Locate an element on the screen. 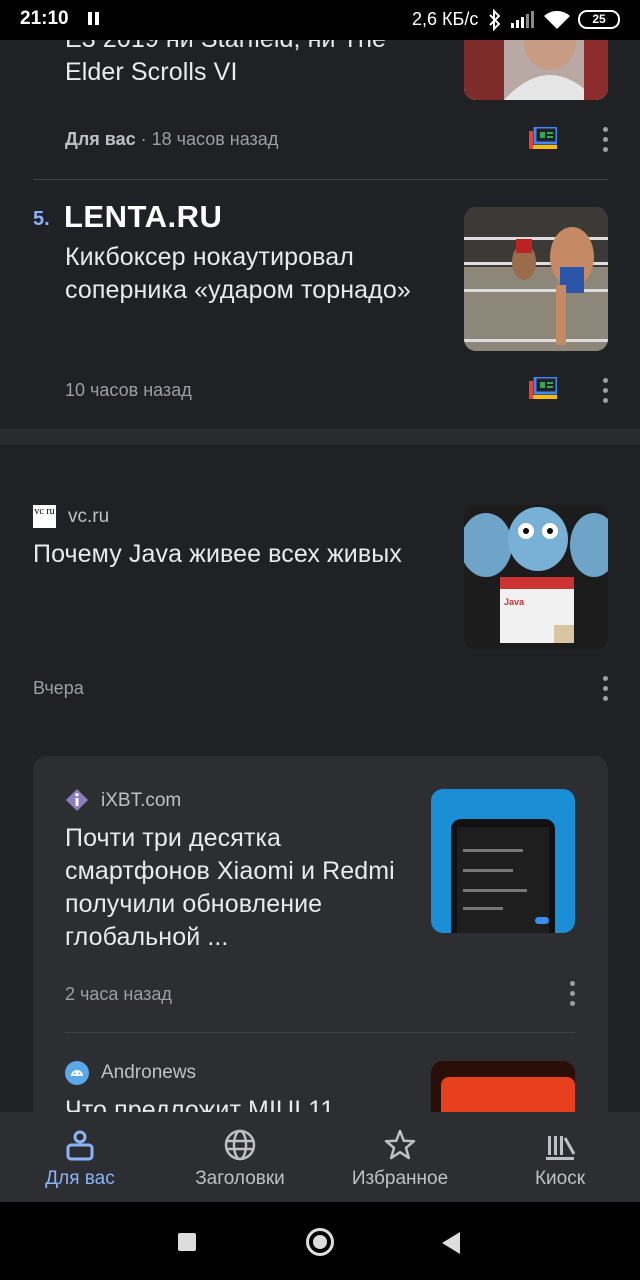 The image size is (640, 1280). story-source: Andronews is located at coordinates (149, 1072).